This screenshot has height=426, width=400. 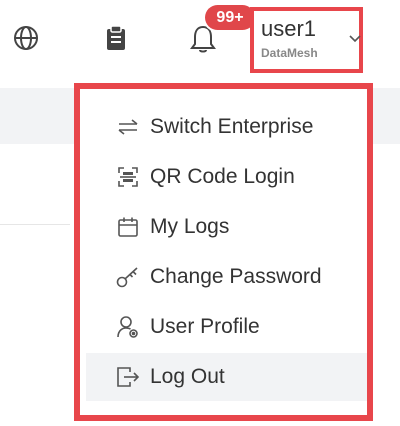 What do you see at coordinates (358, 38) in the screenshot?
I see `chevron-down-icon` at bounding box center [358, 38].